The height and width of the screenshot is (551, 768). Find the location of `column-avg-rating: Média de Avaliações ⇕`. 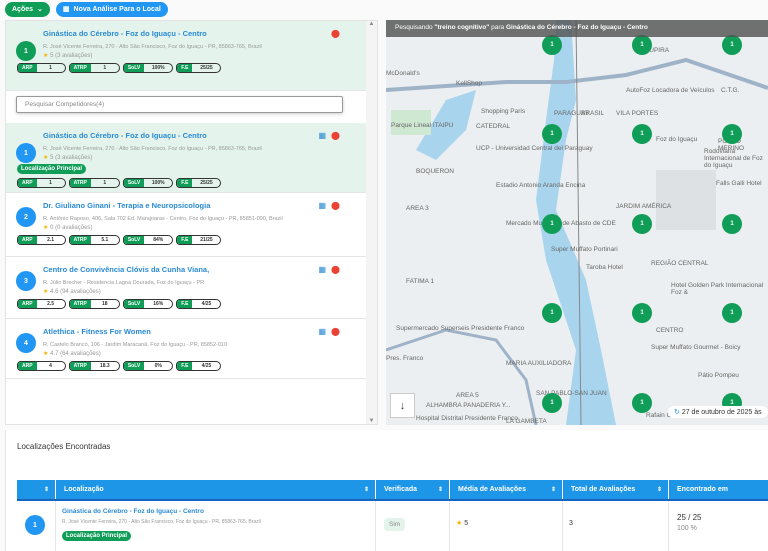

column-avg-rating: Média de Avaliações ⇕ is located at coordinates (506, 489).